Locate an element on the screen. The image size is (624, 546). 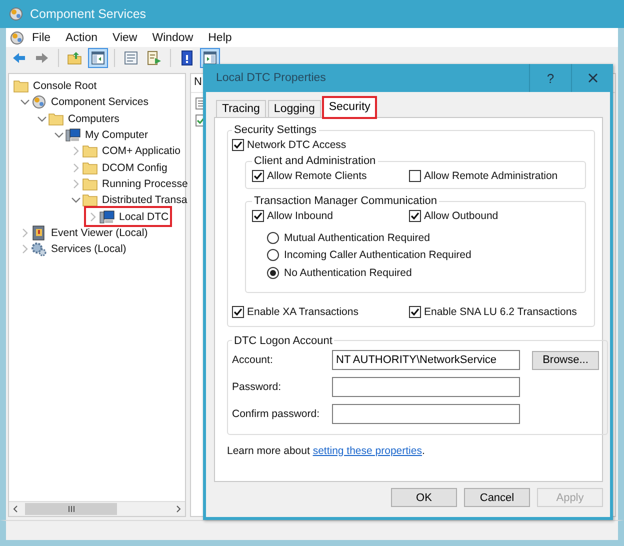
menu-item: File is located at coordinates (42, 38).